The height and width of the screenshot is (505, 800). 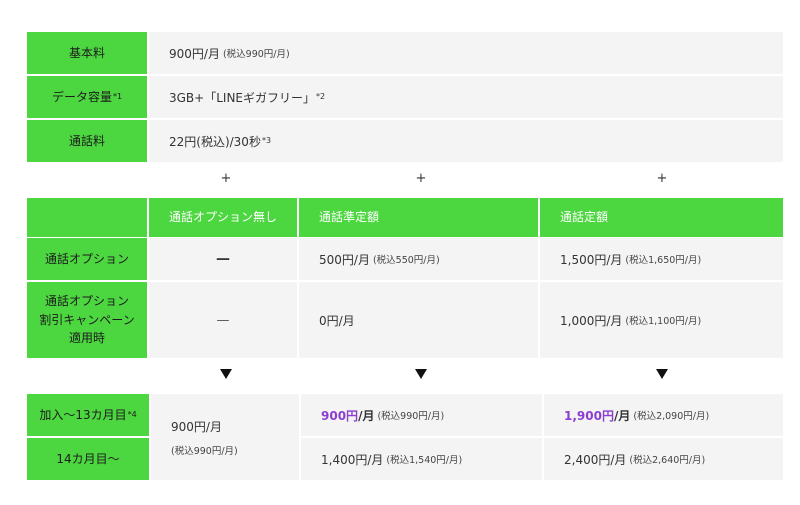 I want to click on pricing-cell-flat-later: 2,400円/月 (税込2,640円/月), so click(x=663, y=459).